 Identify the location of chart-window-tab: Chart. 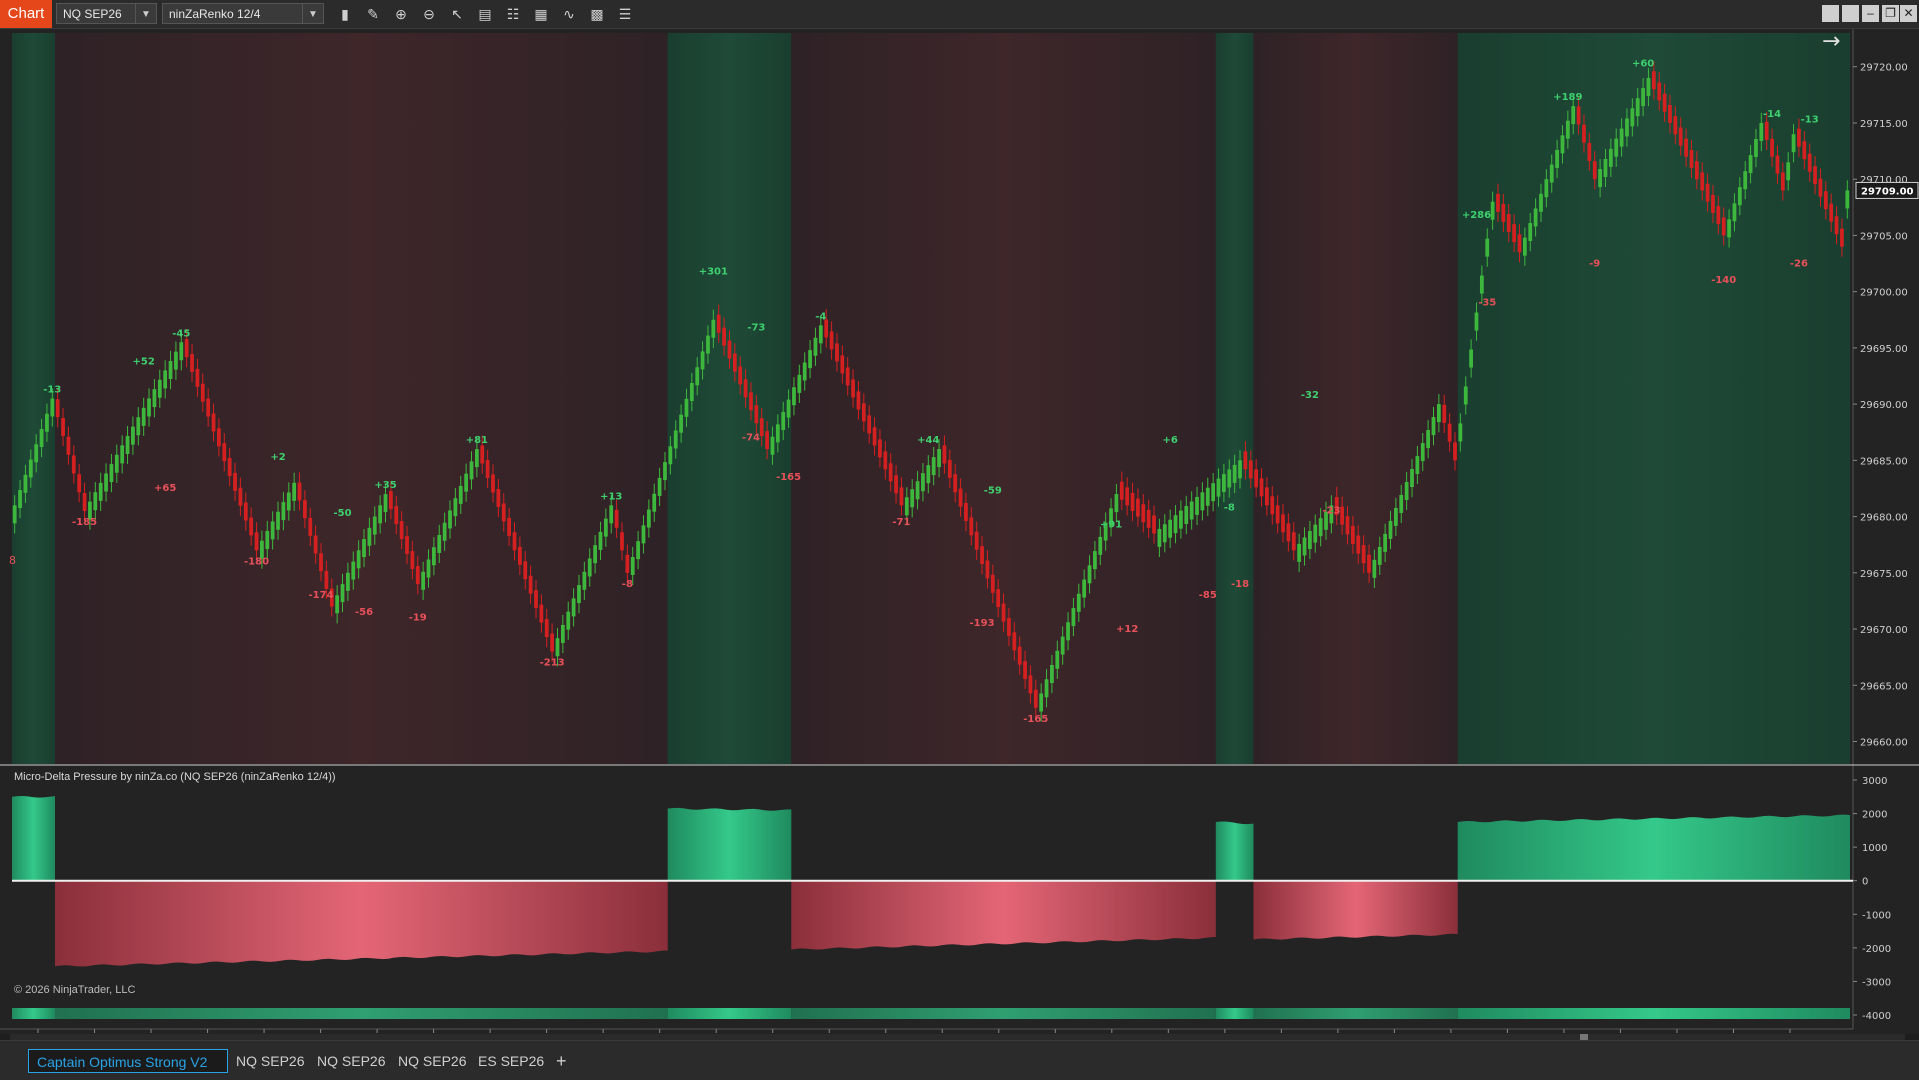
(26, 14).